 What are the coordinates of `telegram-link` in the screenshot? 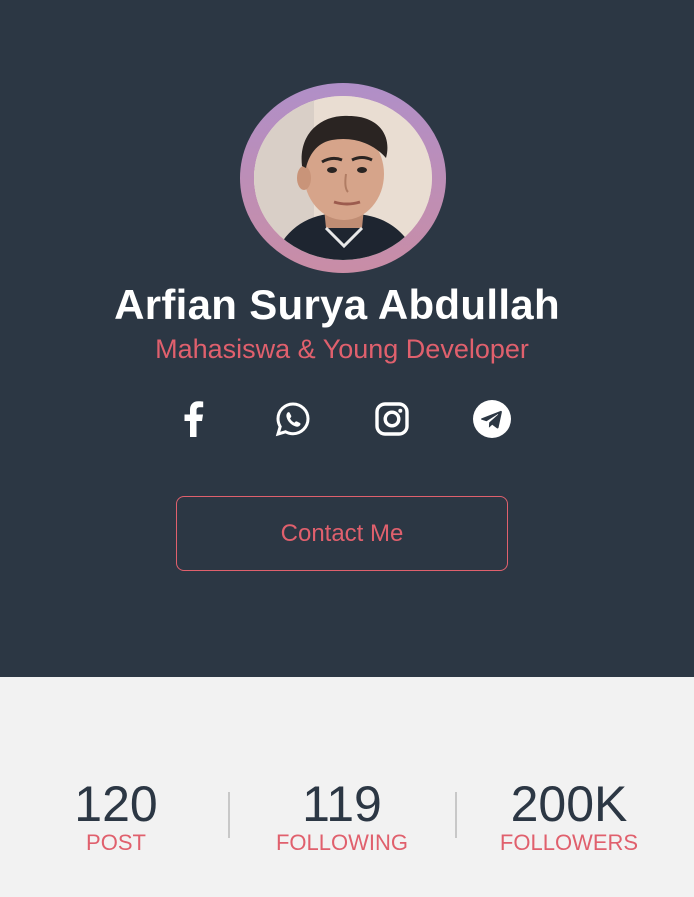 It's located at (492, 419).